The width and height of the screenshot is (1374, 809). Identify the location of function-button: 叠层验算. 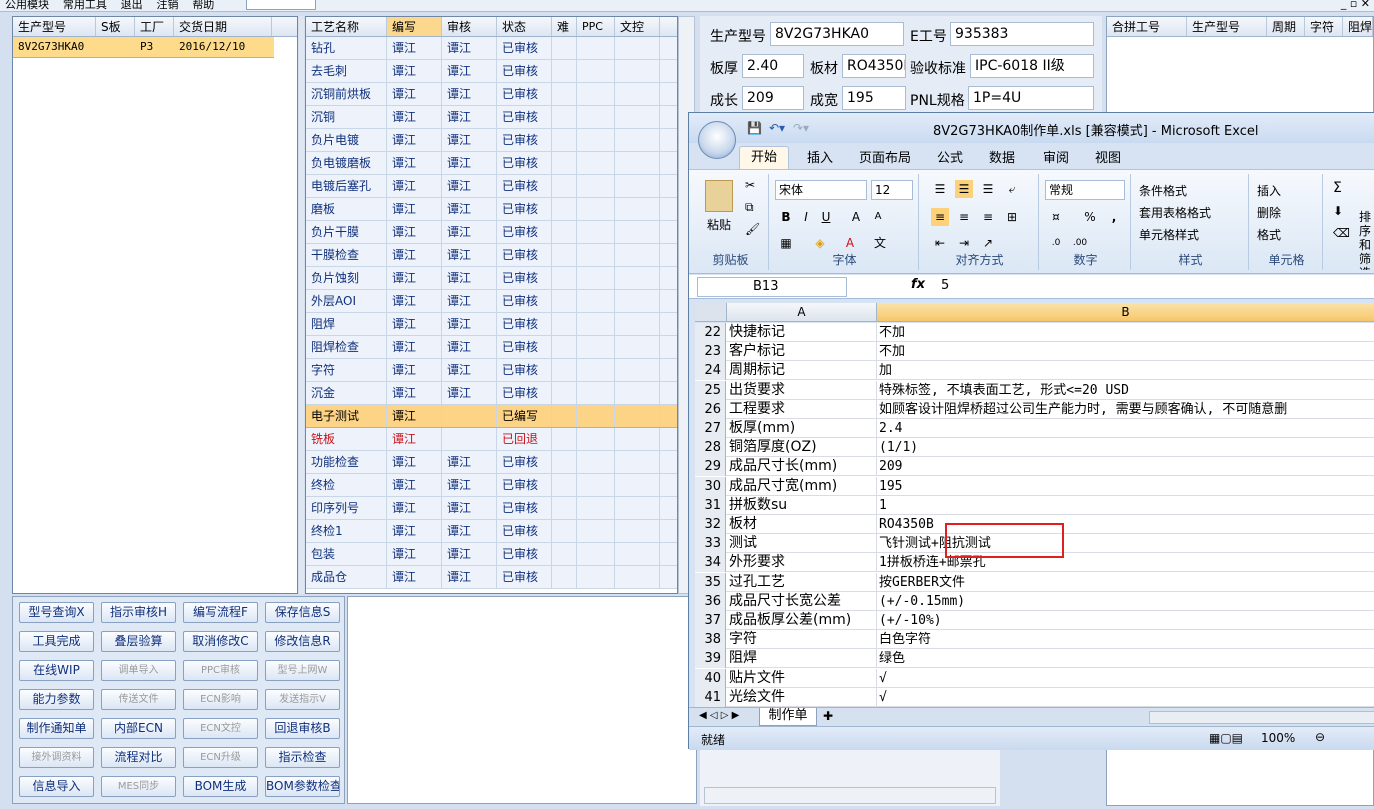
(138, 641).